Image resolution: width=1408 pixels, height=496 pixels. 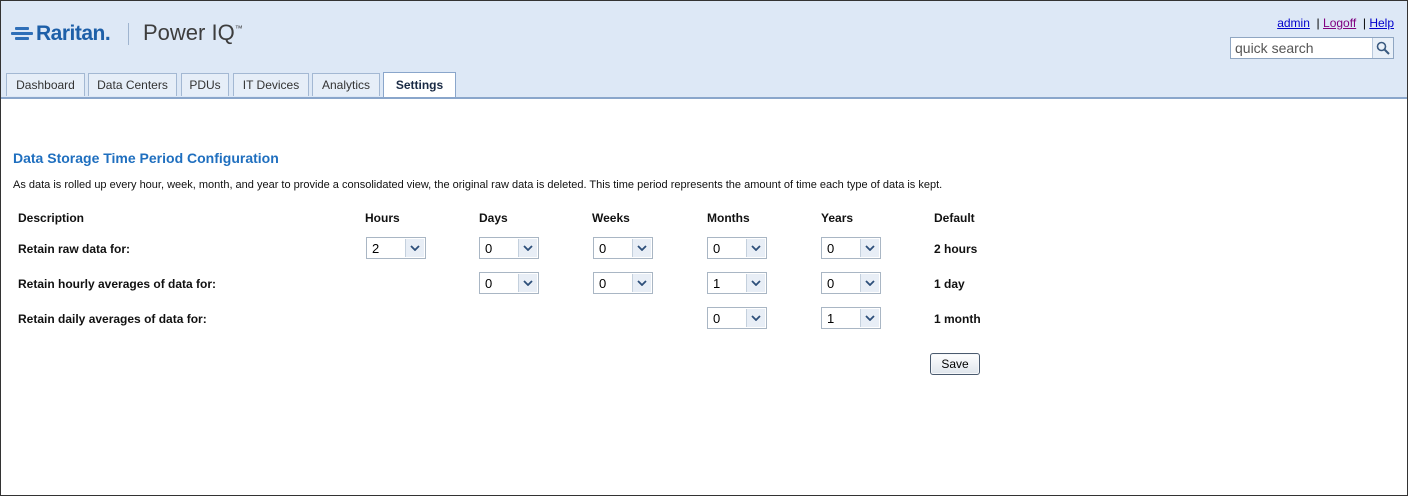 I want to click on column-header-weeks: Weeks, so click(x=611, y=218).